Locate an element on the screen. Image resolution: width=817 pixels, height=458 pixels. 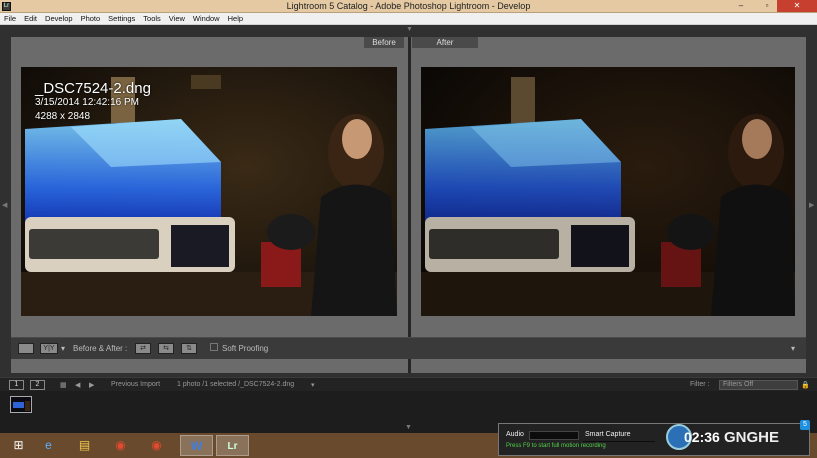
photo-dimensions-overlay: 4288 x 2848 is located at coordinates (63, 116).